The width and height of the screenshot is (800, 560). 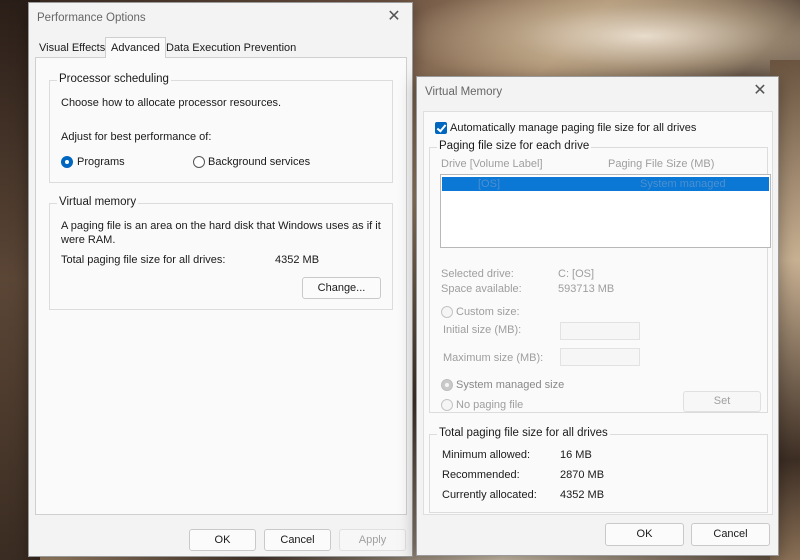 What do you see at coordinates (143, 260) in the screenshot?
I see `total-paging-label: Total paging file size for all drives:` at bounding box center [143, 260].